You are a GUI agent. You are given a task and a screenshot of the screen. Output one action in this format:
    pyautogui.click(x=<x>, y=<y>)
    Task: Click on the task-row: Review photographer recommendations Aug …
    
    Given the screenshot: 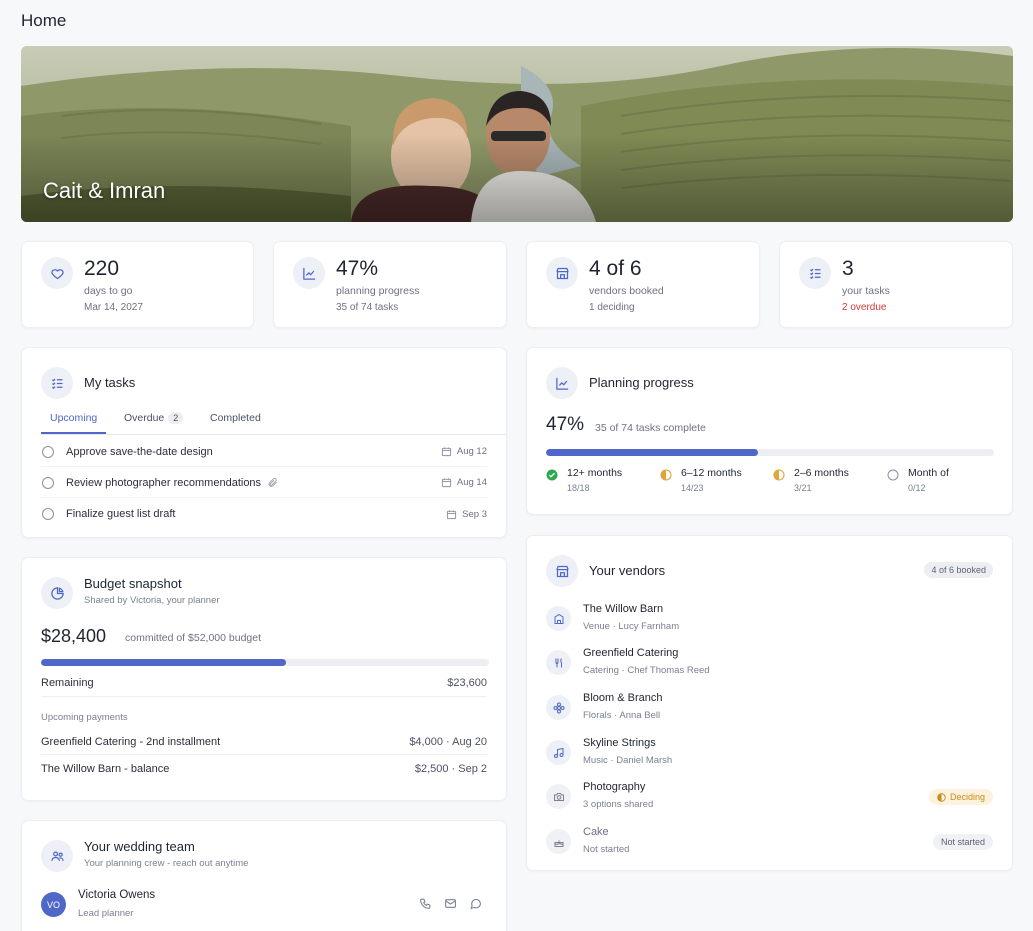 What is the action you would take?
    pyautogui.click(x=264, y=483)
    